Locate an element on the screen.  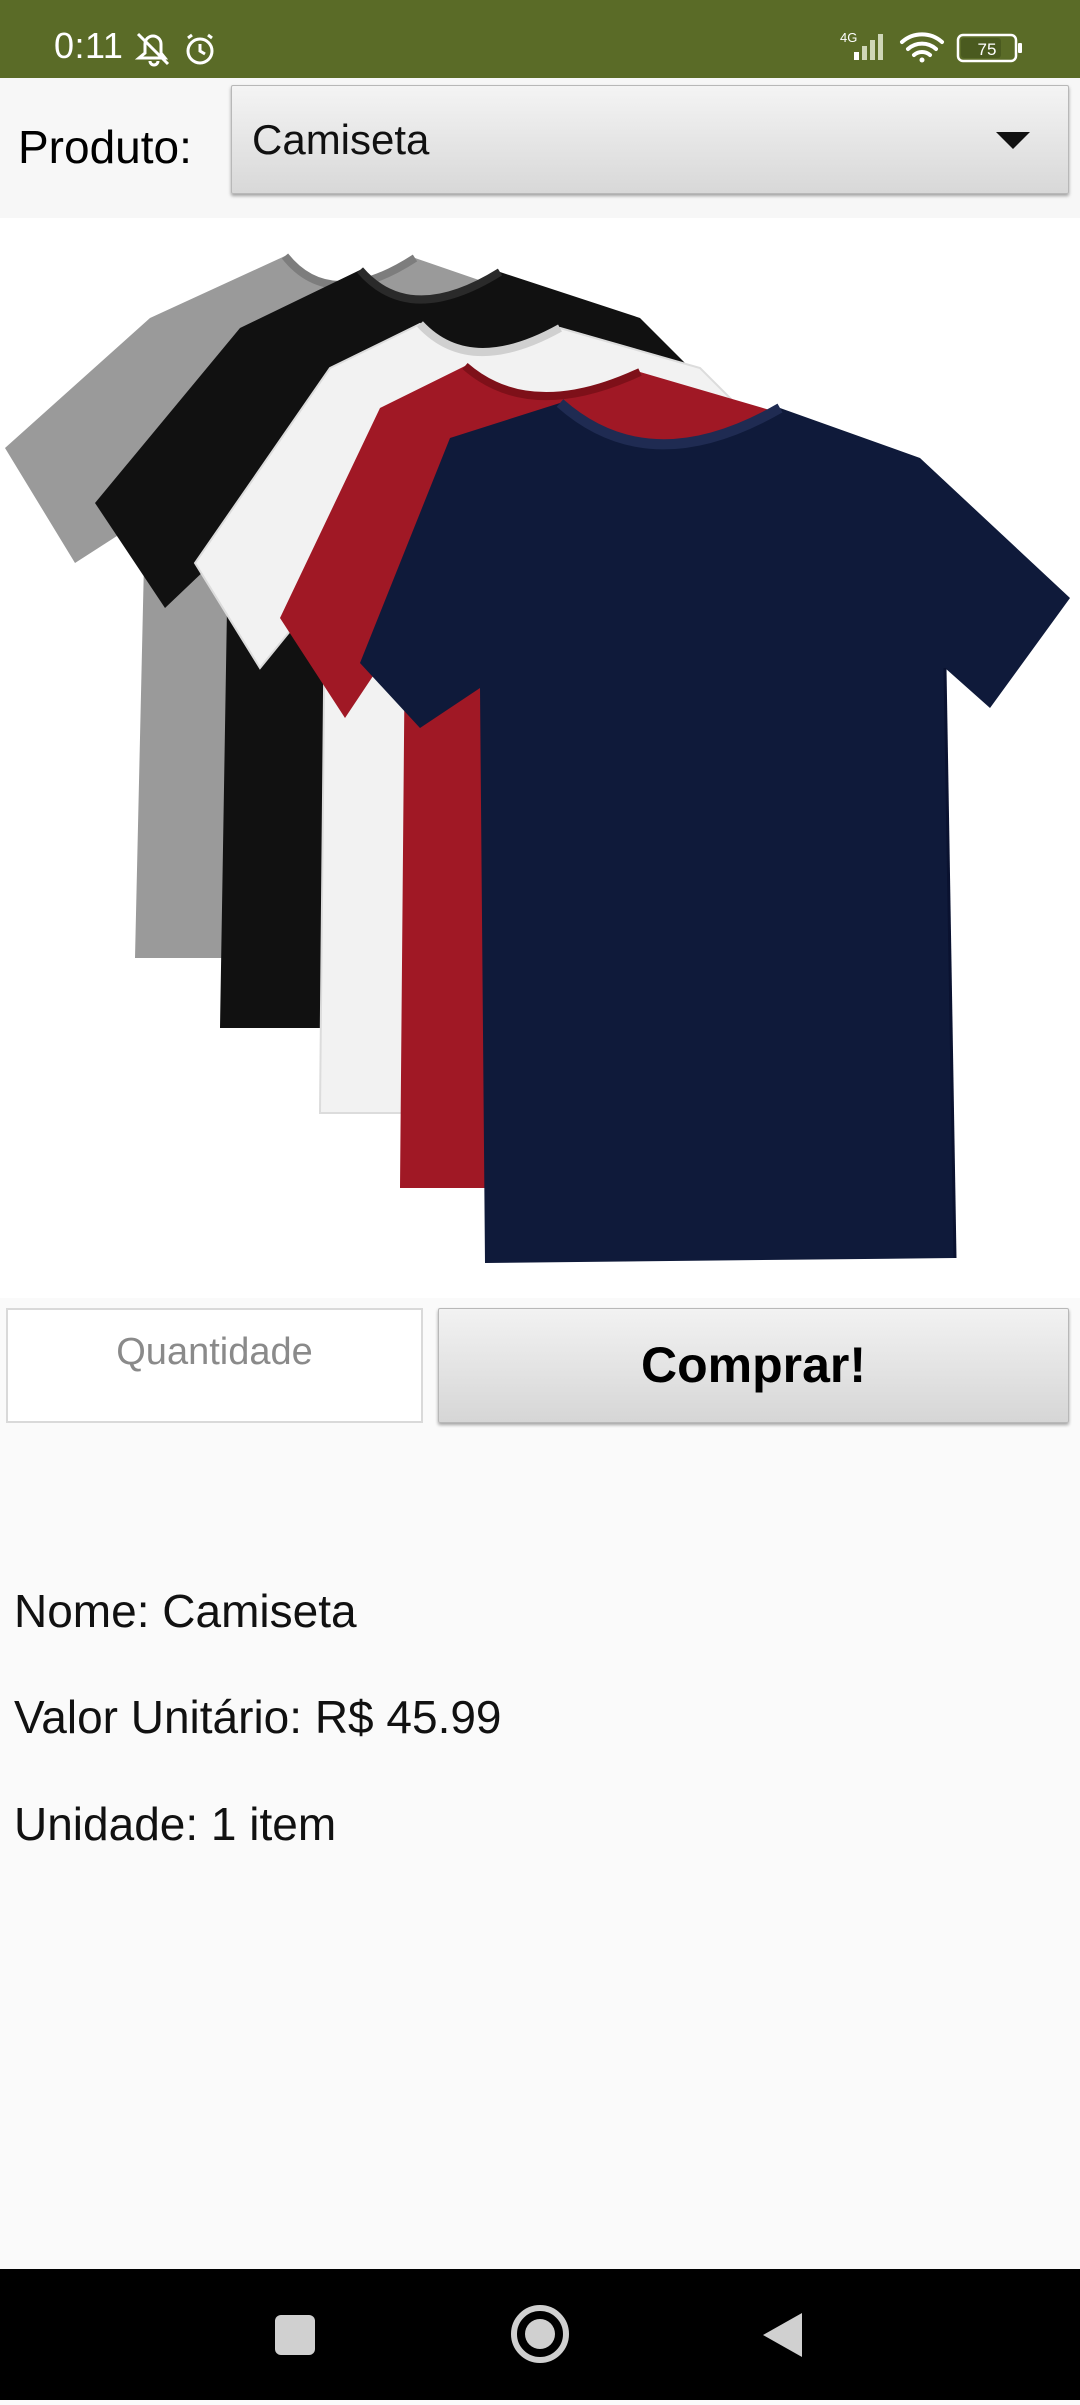
alarm-icon is located at coordinates (200, 49).